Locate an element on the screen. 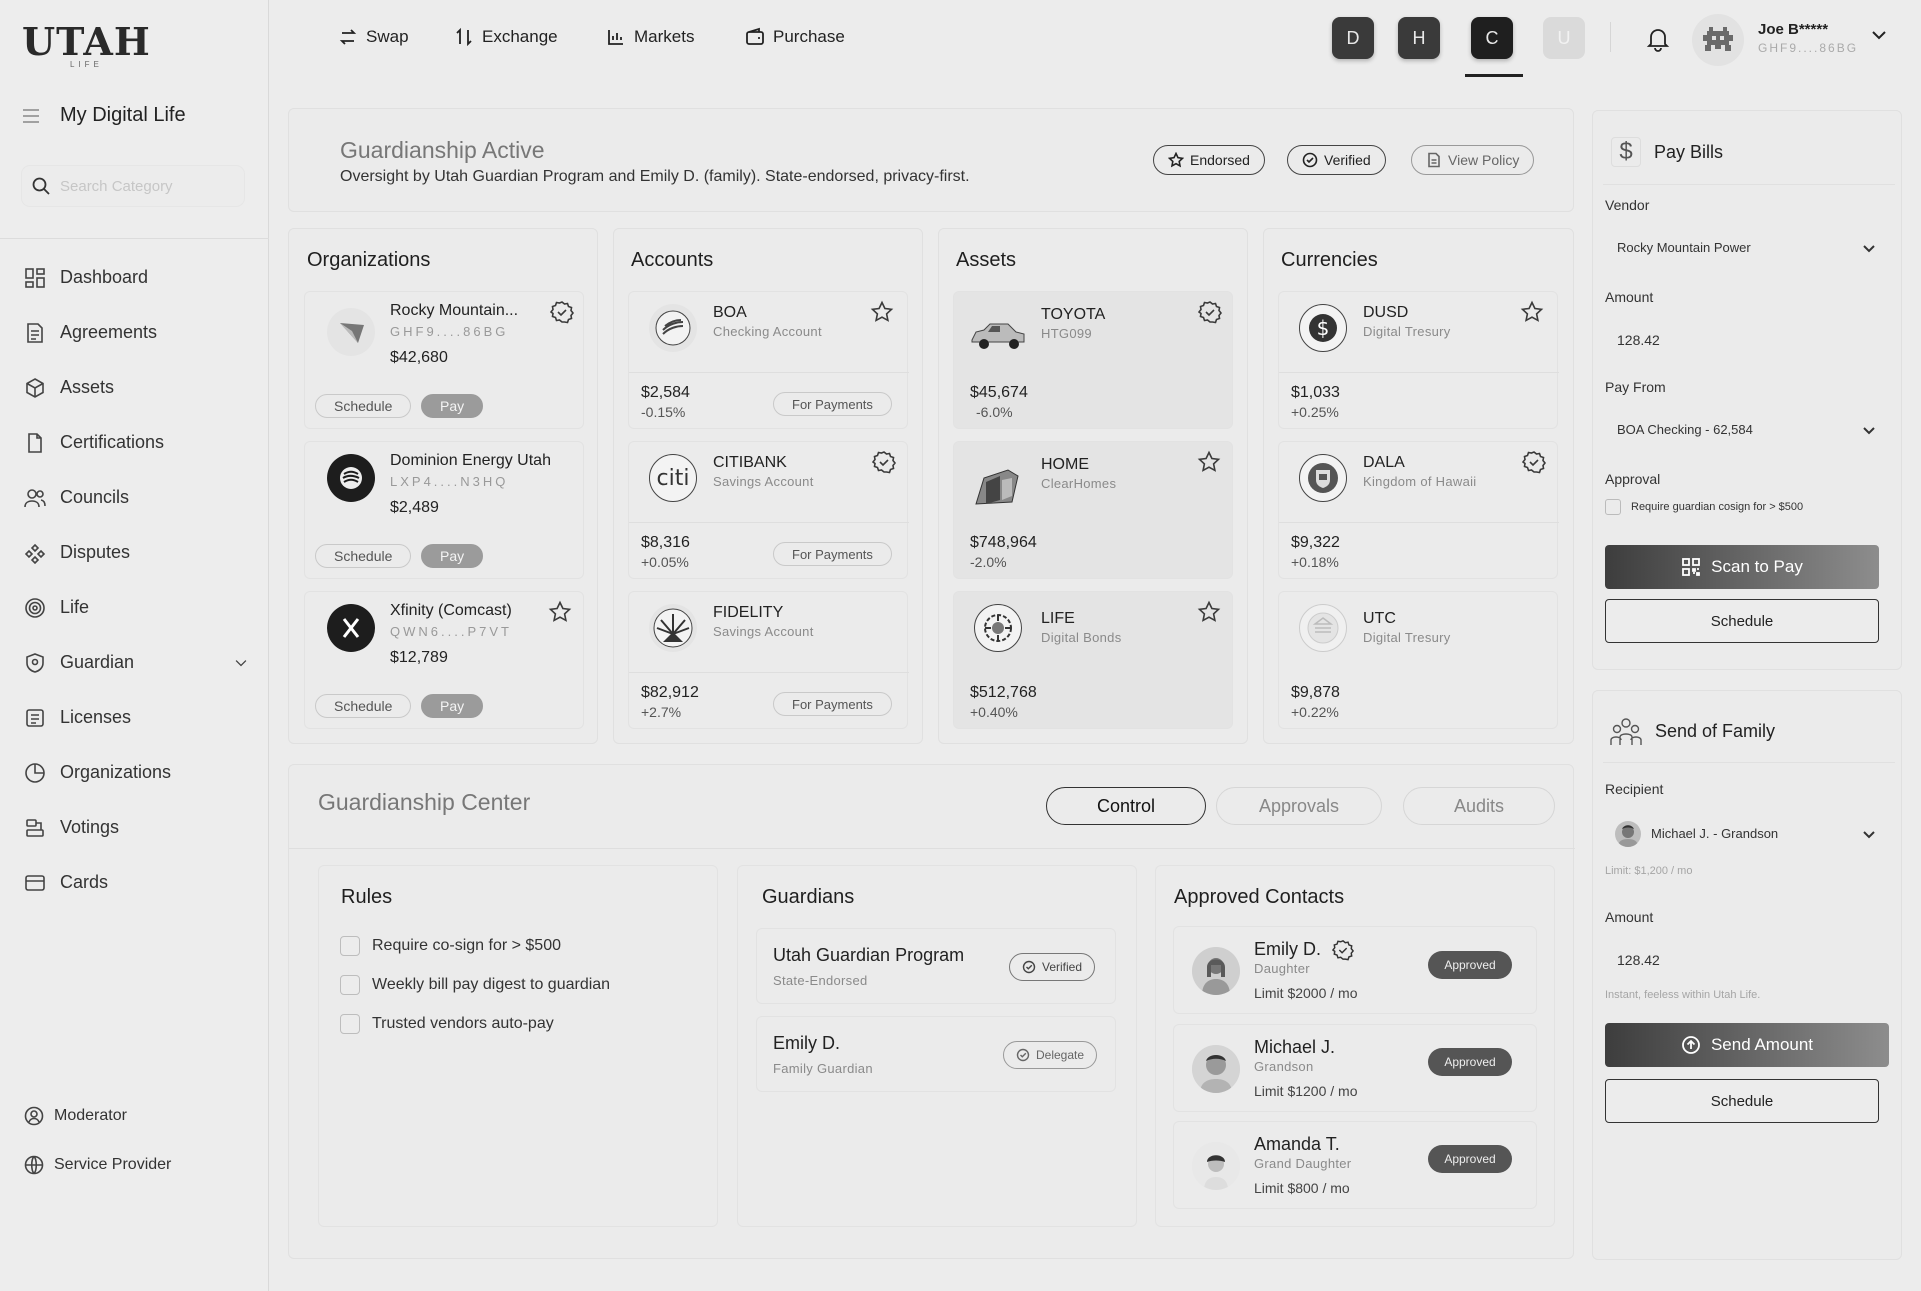  sidebar-item-votings: Votings is located at coordinates (137, 827).